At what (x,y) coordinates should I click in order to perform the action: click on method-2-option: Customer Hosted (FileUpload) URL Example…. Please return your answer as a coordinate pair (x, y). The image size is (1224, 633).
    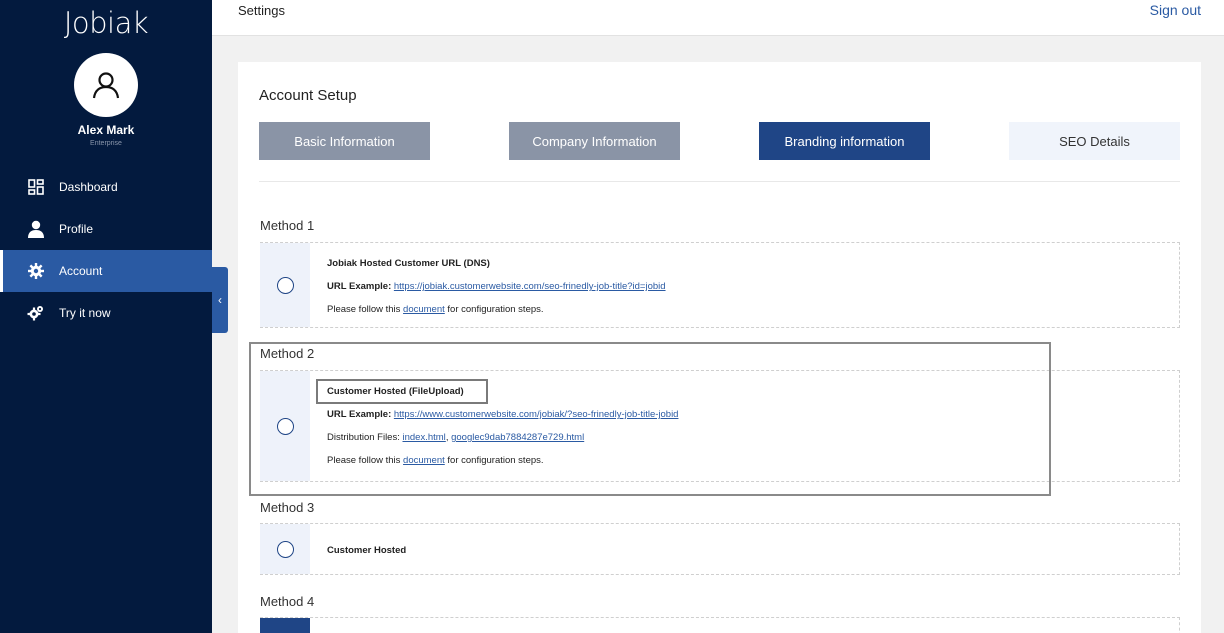
    Looking at the image, I should click on (720, 426).